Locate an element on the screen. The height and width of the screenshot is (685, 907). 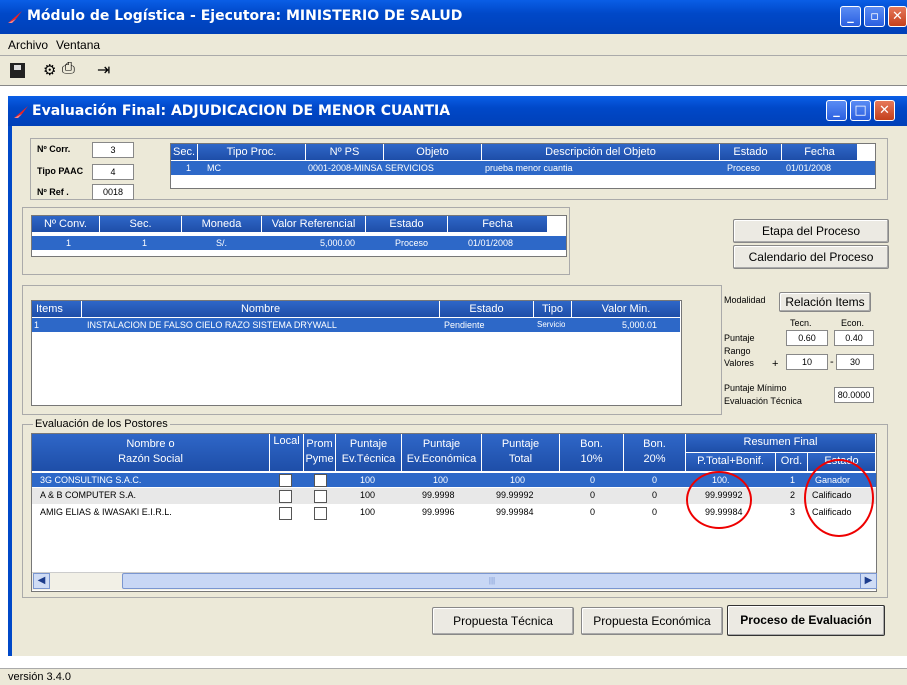
scroll-left-button: ◀ is located at coordinates (41, 581).